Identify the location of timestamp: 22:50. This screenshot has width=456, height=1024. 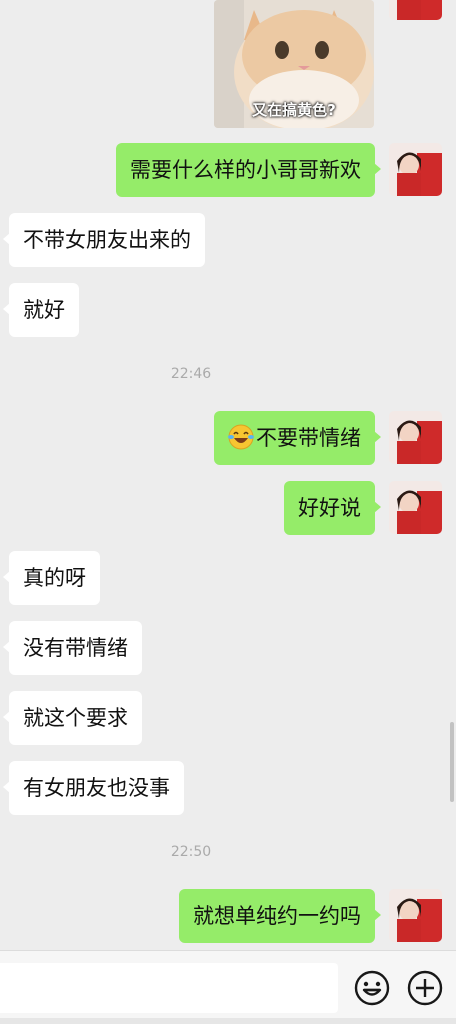
(191, 852).